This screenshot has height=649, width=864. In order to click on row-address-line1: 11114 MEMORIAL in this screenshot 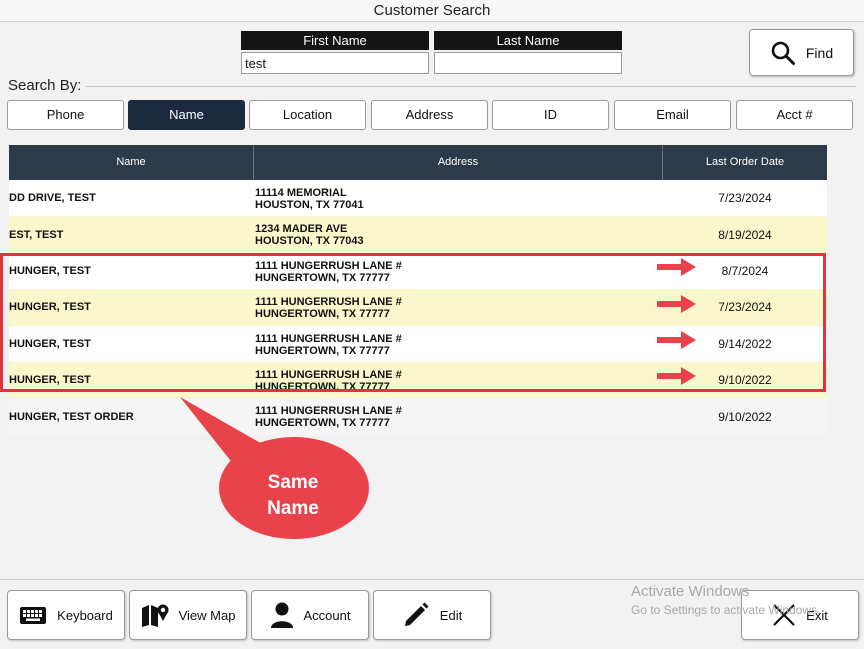, I will do `click(301, 193)`.